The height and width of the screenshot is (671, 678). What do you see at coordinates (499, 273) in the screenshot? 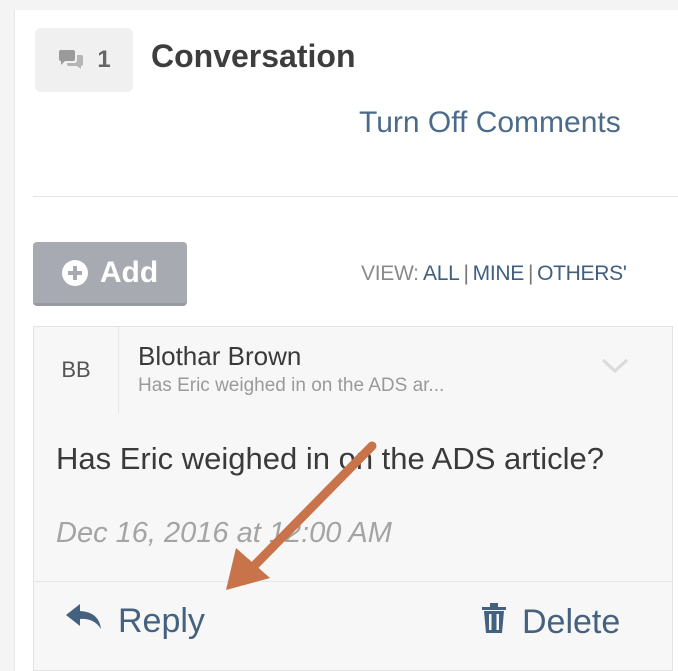
I see `view-mine-link: MINE` at bounding box center [499, 273].